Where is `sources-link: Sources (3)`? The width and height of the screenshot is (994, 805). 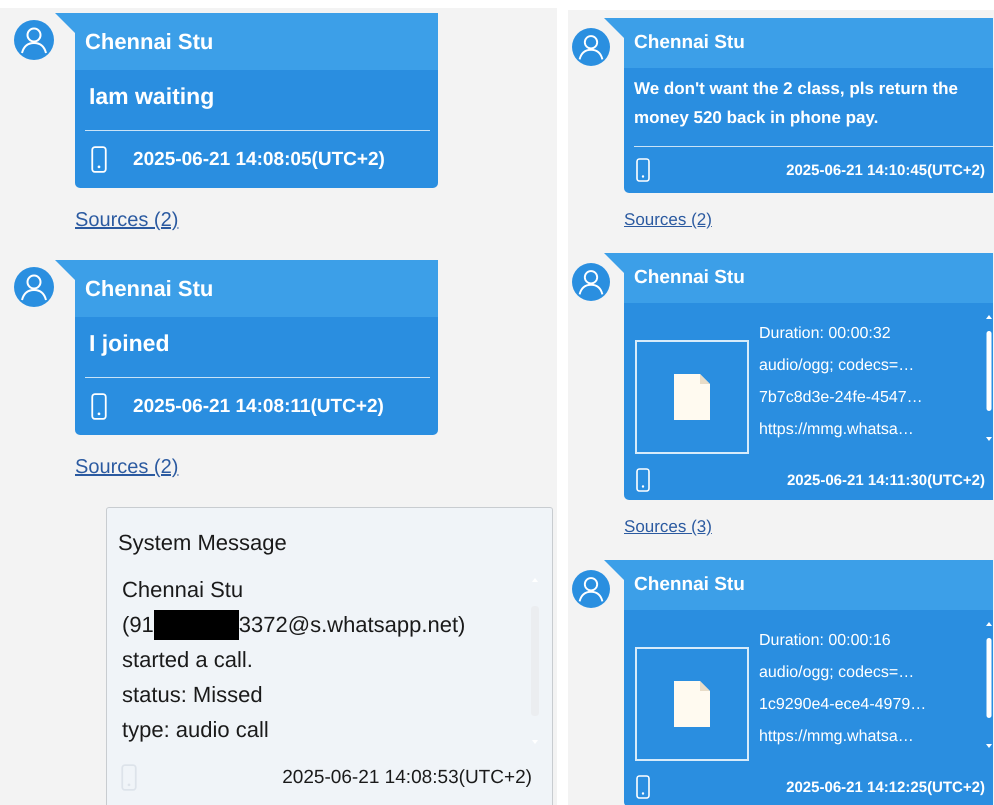
sources-link: Sources (3) is located at coordinates (668, 527).